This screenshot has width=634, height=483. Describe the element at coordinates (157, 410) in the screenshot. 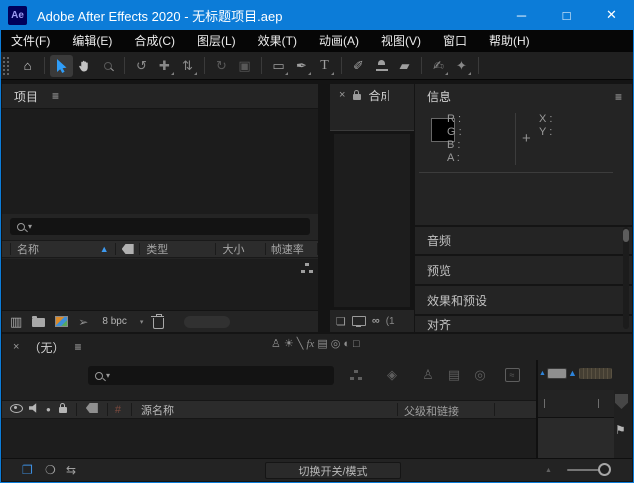

I see `source-name-column: 源名称` at that location.